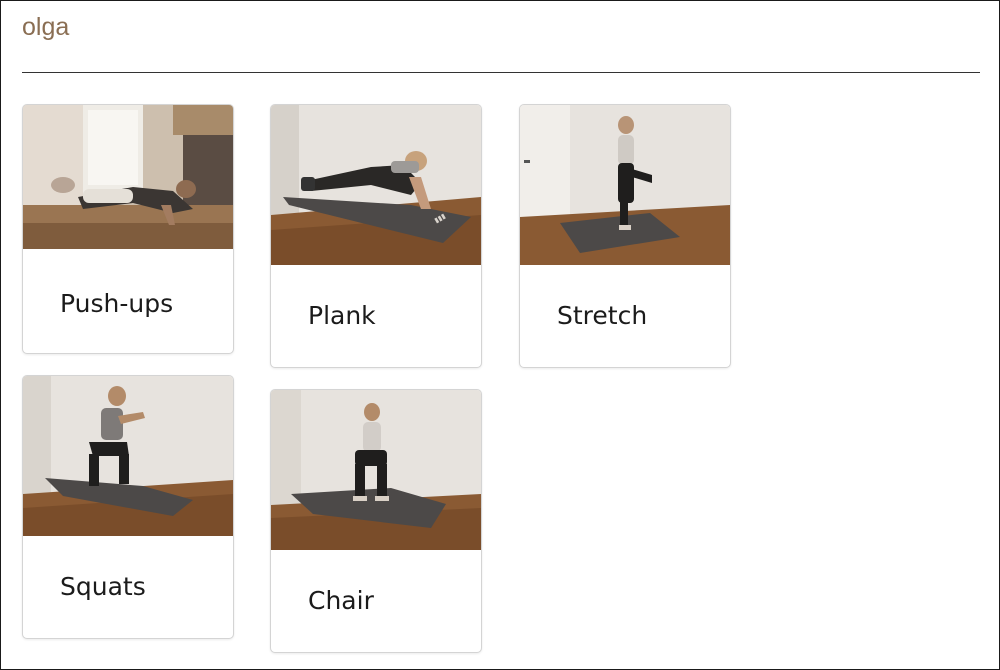  What do you see at coordinates (341, 600) in the screenshot?
I see `exercise-name: Chair` at bounding box center [341, 600].